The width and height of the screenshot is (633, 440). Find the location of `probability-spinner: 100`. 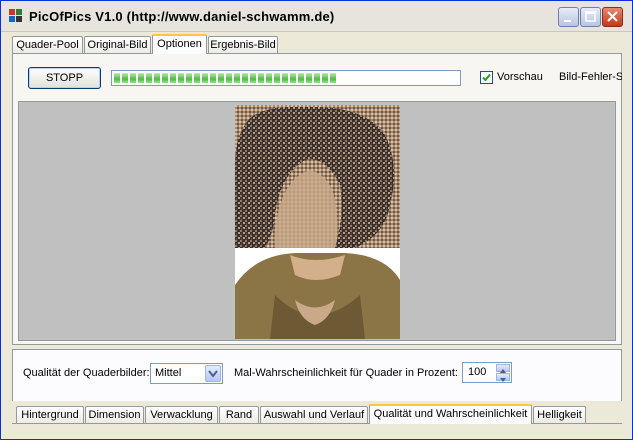

probability-spinner: 100 is located at coordinates (487, 372).